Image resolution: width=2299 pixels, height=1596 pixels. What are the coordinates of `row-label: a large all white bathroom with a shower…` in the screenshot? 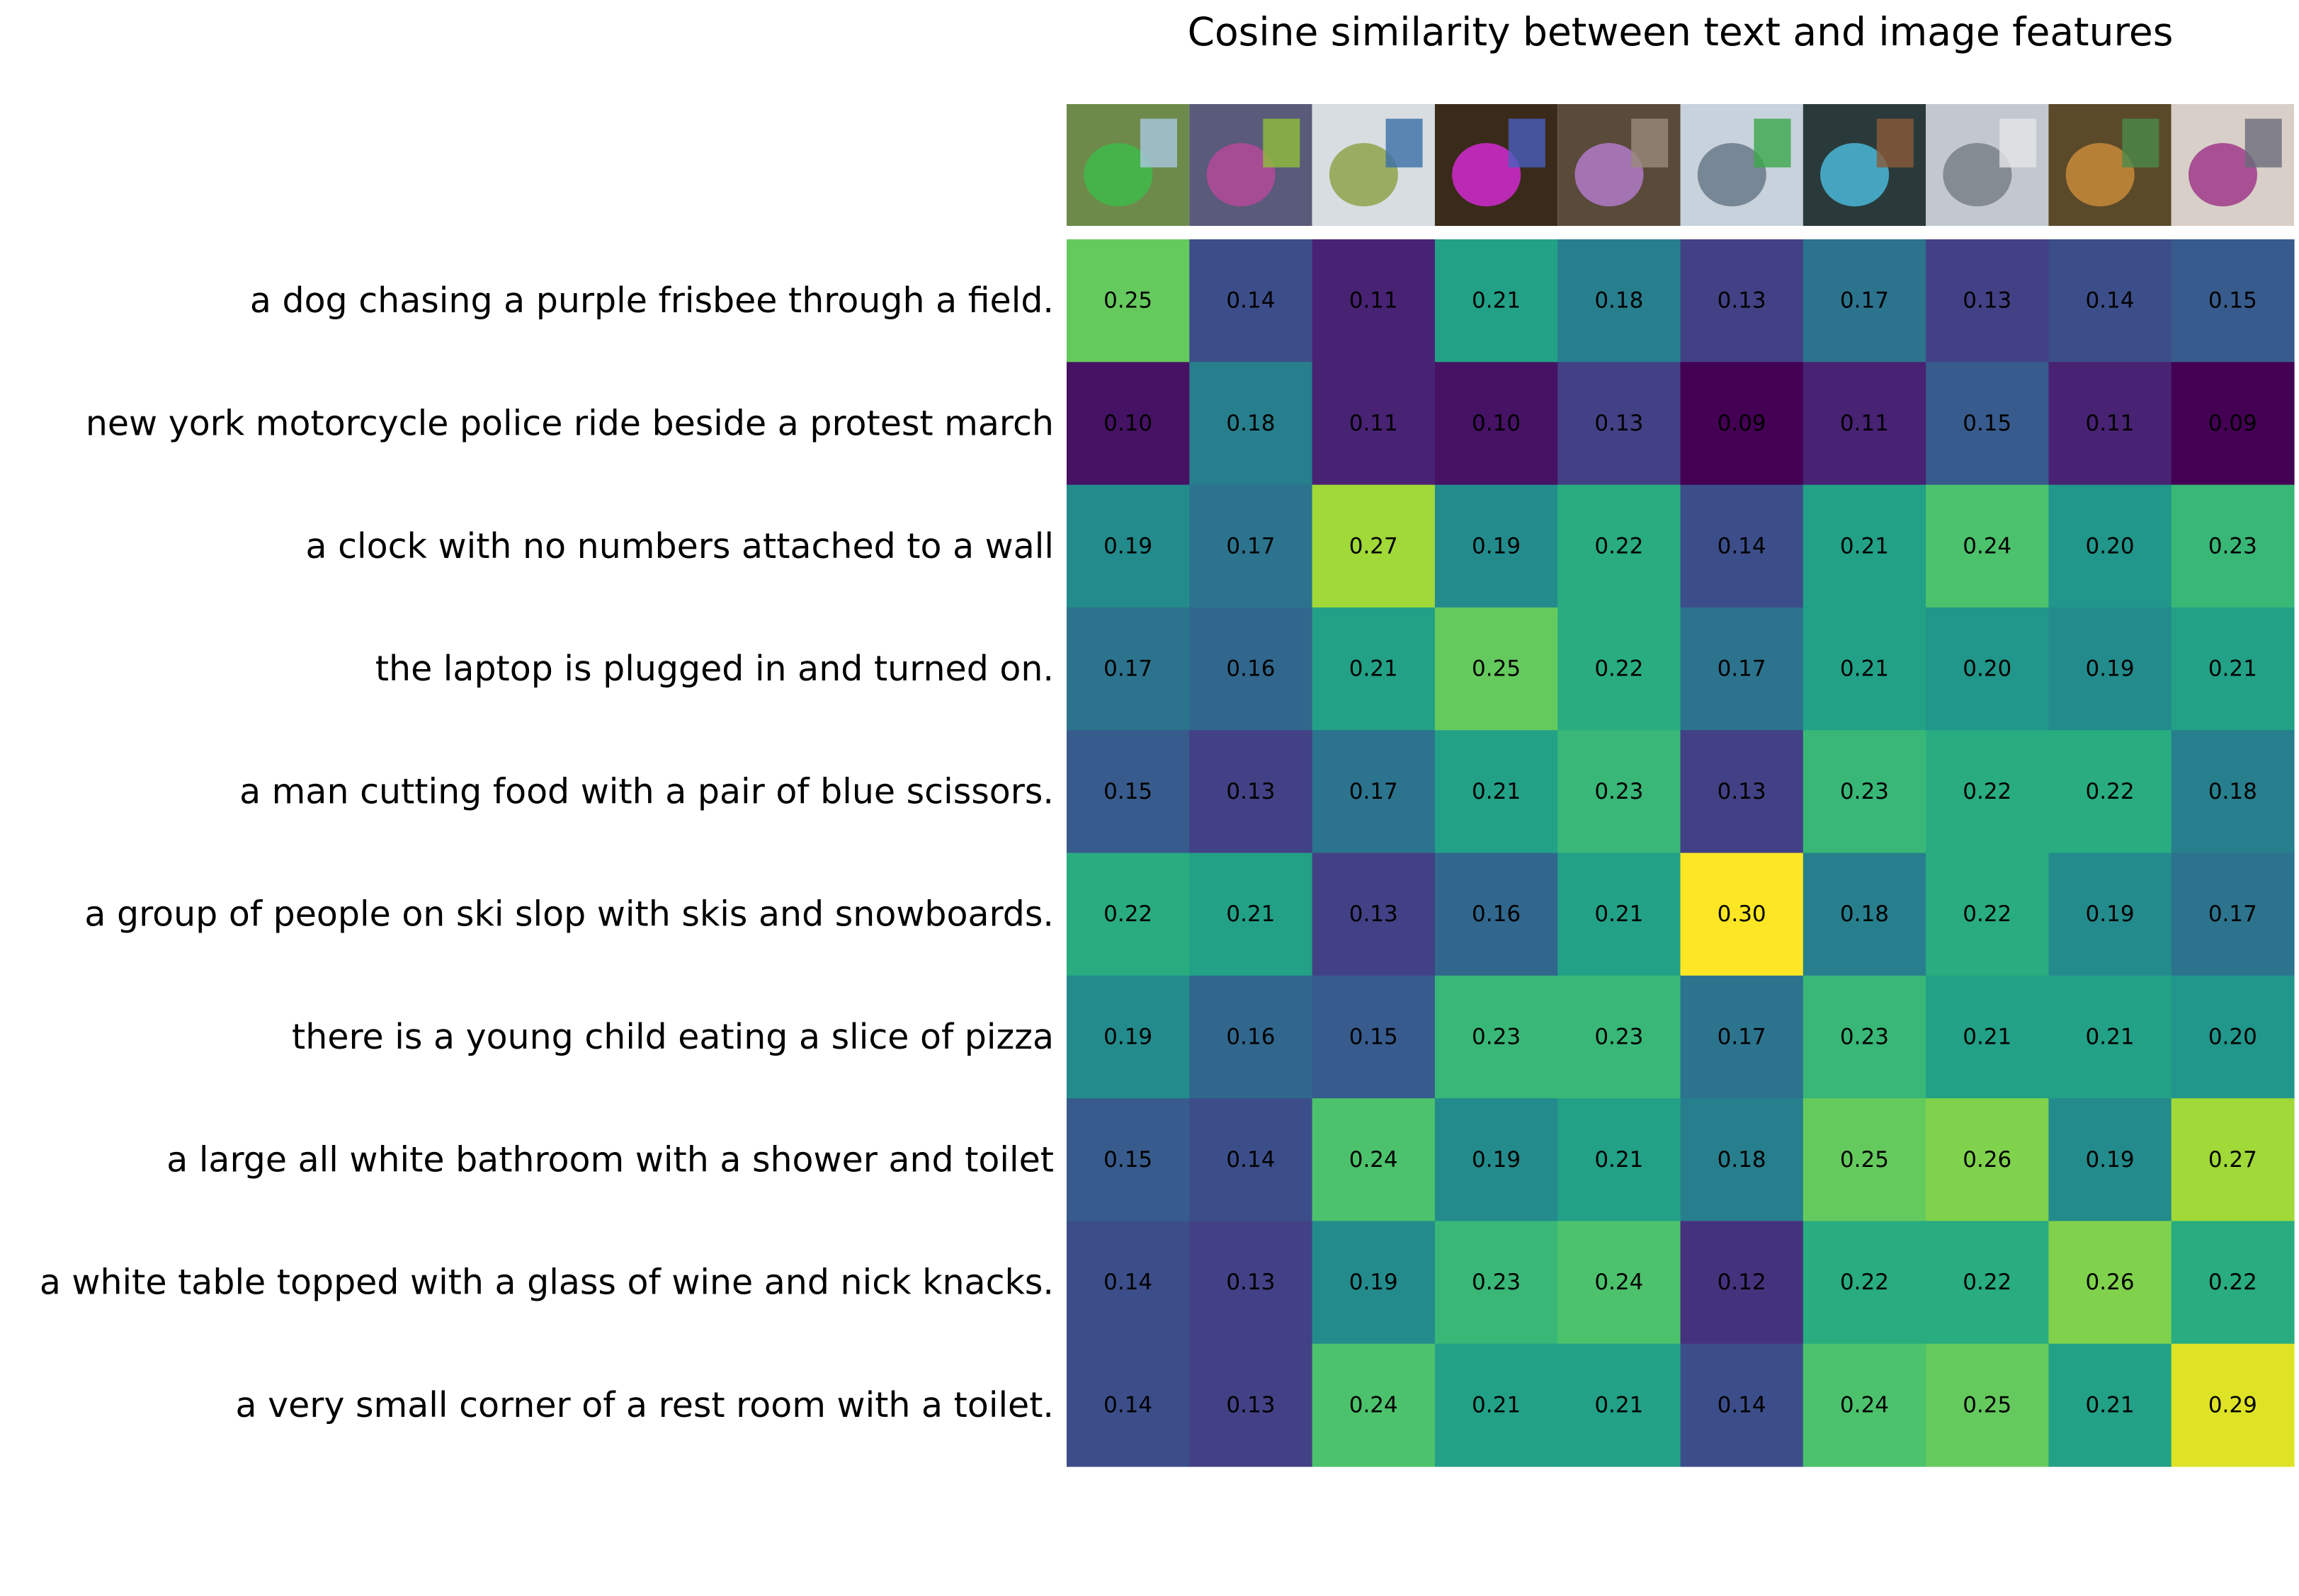 It's located at (610, 1159).